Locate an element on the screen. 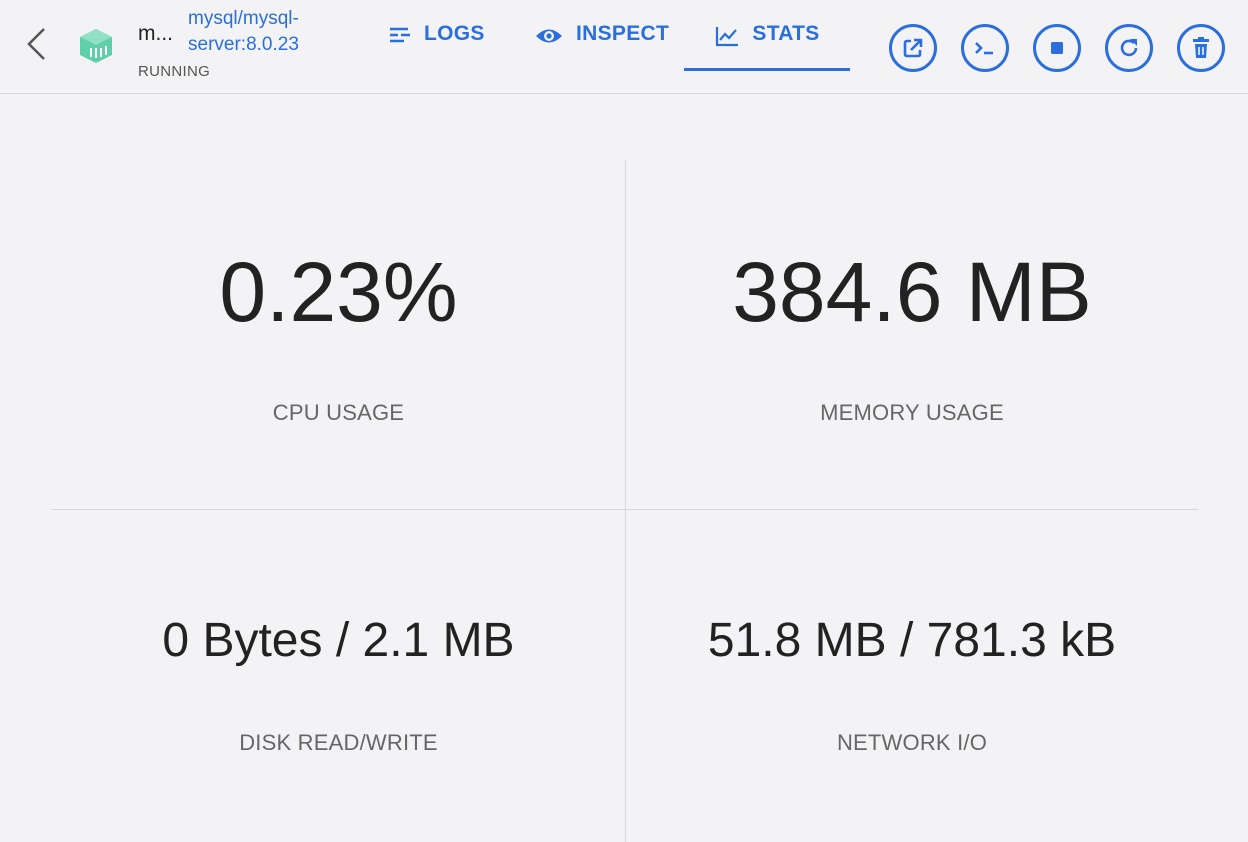  disk-read-write-value: 0 Bytes / 2.1 MB is located at coordinates (338, 640).